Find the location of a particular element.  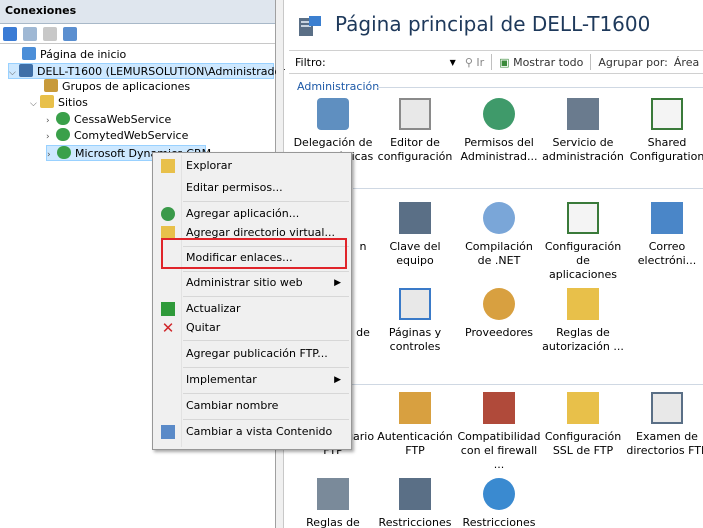

page-title: Página principal de DELL-T1600 is located at coordinates (493, 24).